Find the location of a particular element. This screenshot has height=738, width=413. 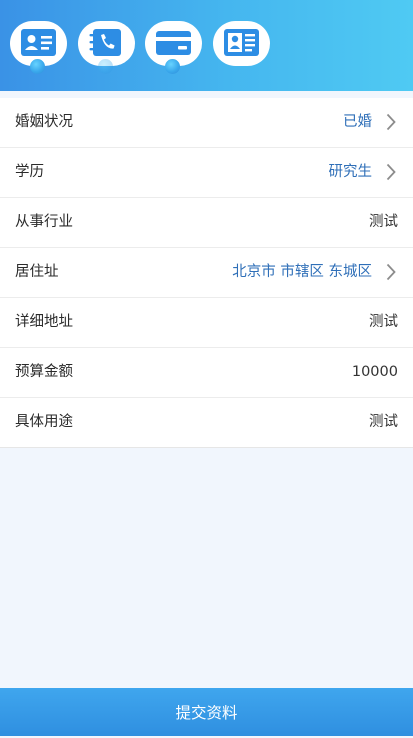

marital-status-row: 婚姻状况 已婚 is located at coordinates (206, 123).